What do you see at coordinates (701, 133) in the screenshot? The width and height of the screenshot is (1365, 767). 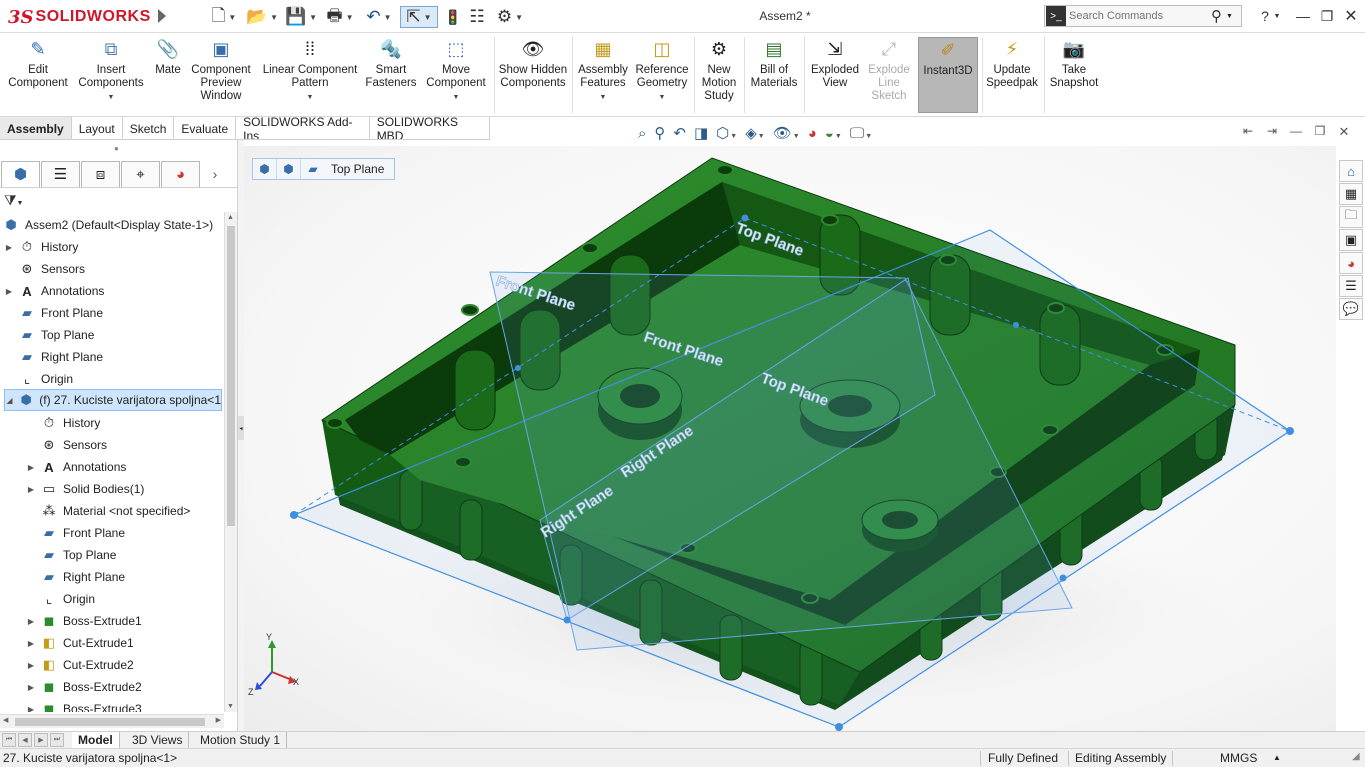 I see `section-view-icon: ◨` at bounding box center [701, 133].